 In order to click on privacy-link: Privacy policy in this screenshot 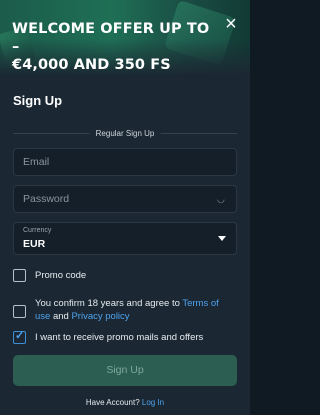, I will do `click(100, 316)`.